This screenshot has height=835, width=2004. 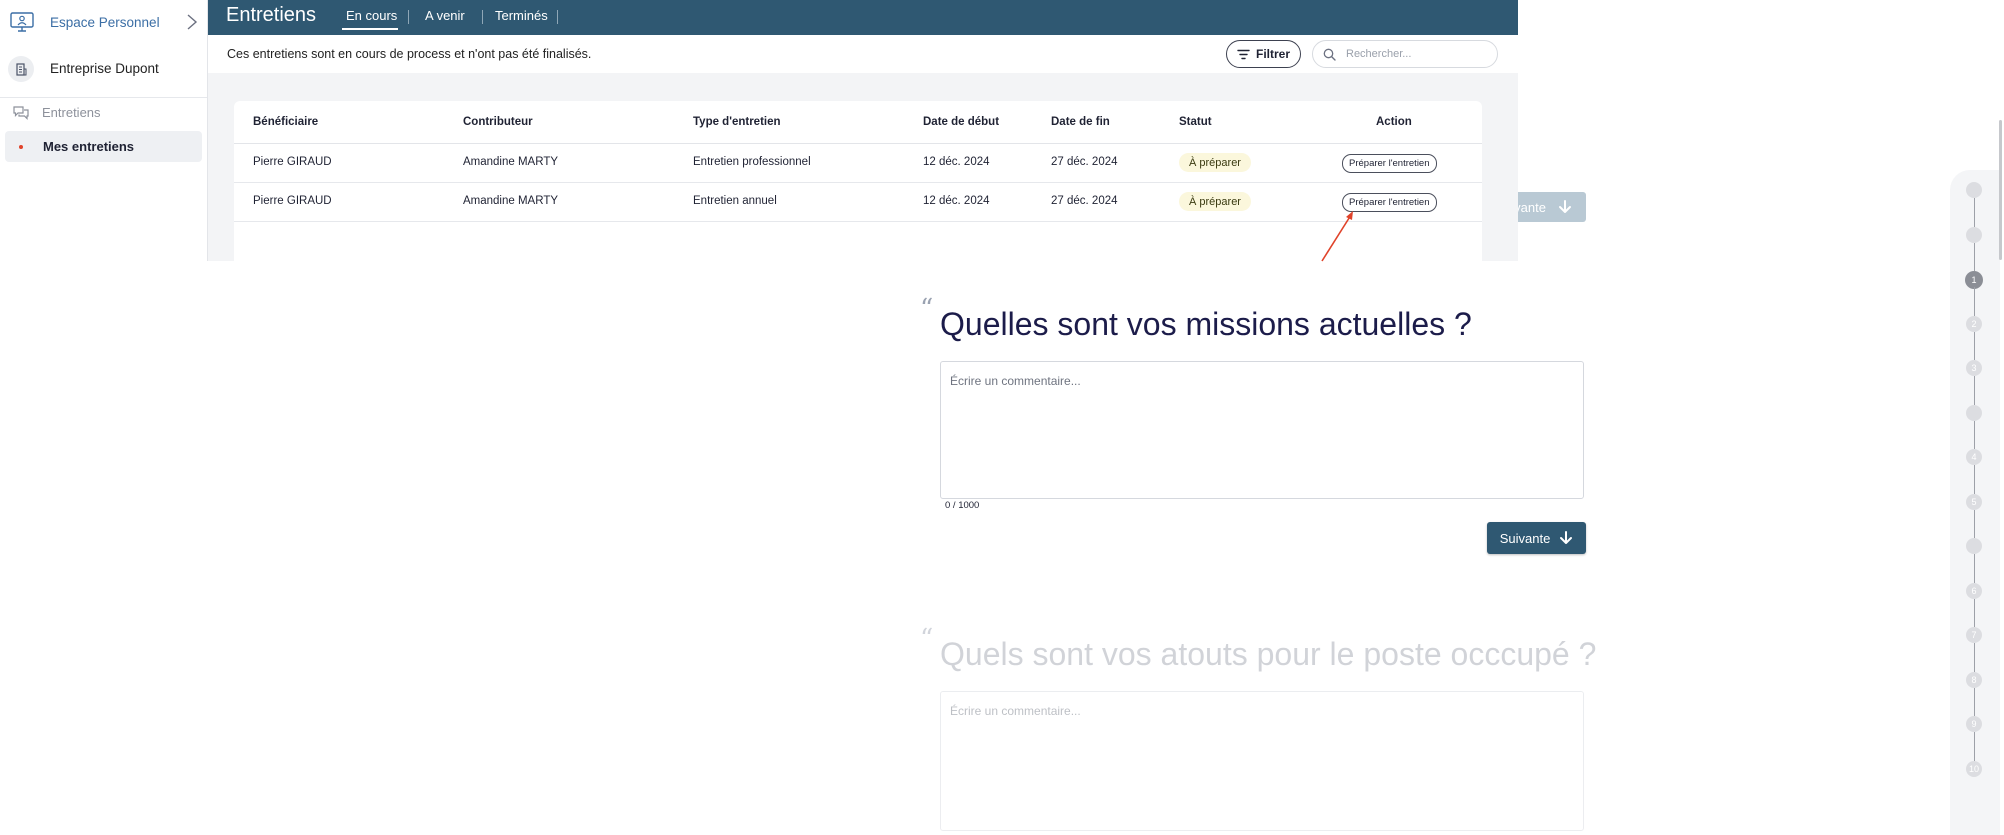 I want to click on page-title: Entretiens, so click(x=271, y=15).